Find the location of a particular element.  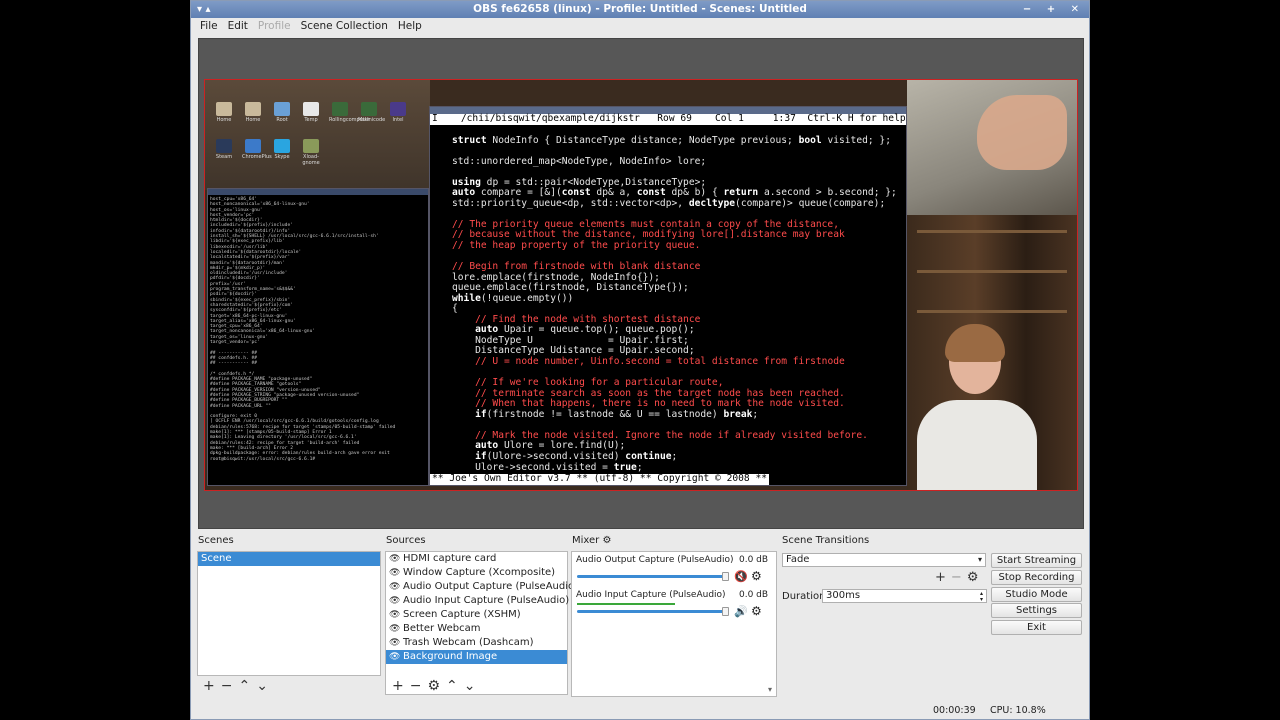

scene-transitions-label: Scene Transitions is located at coordinates (826, 540).